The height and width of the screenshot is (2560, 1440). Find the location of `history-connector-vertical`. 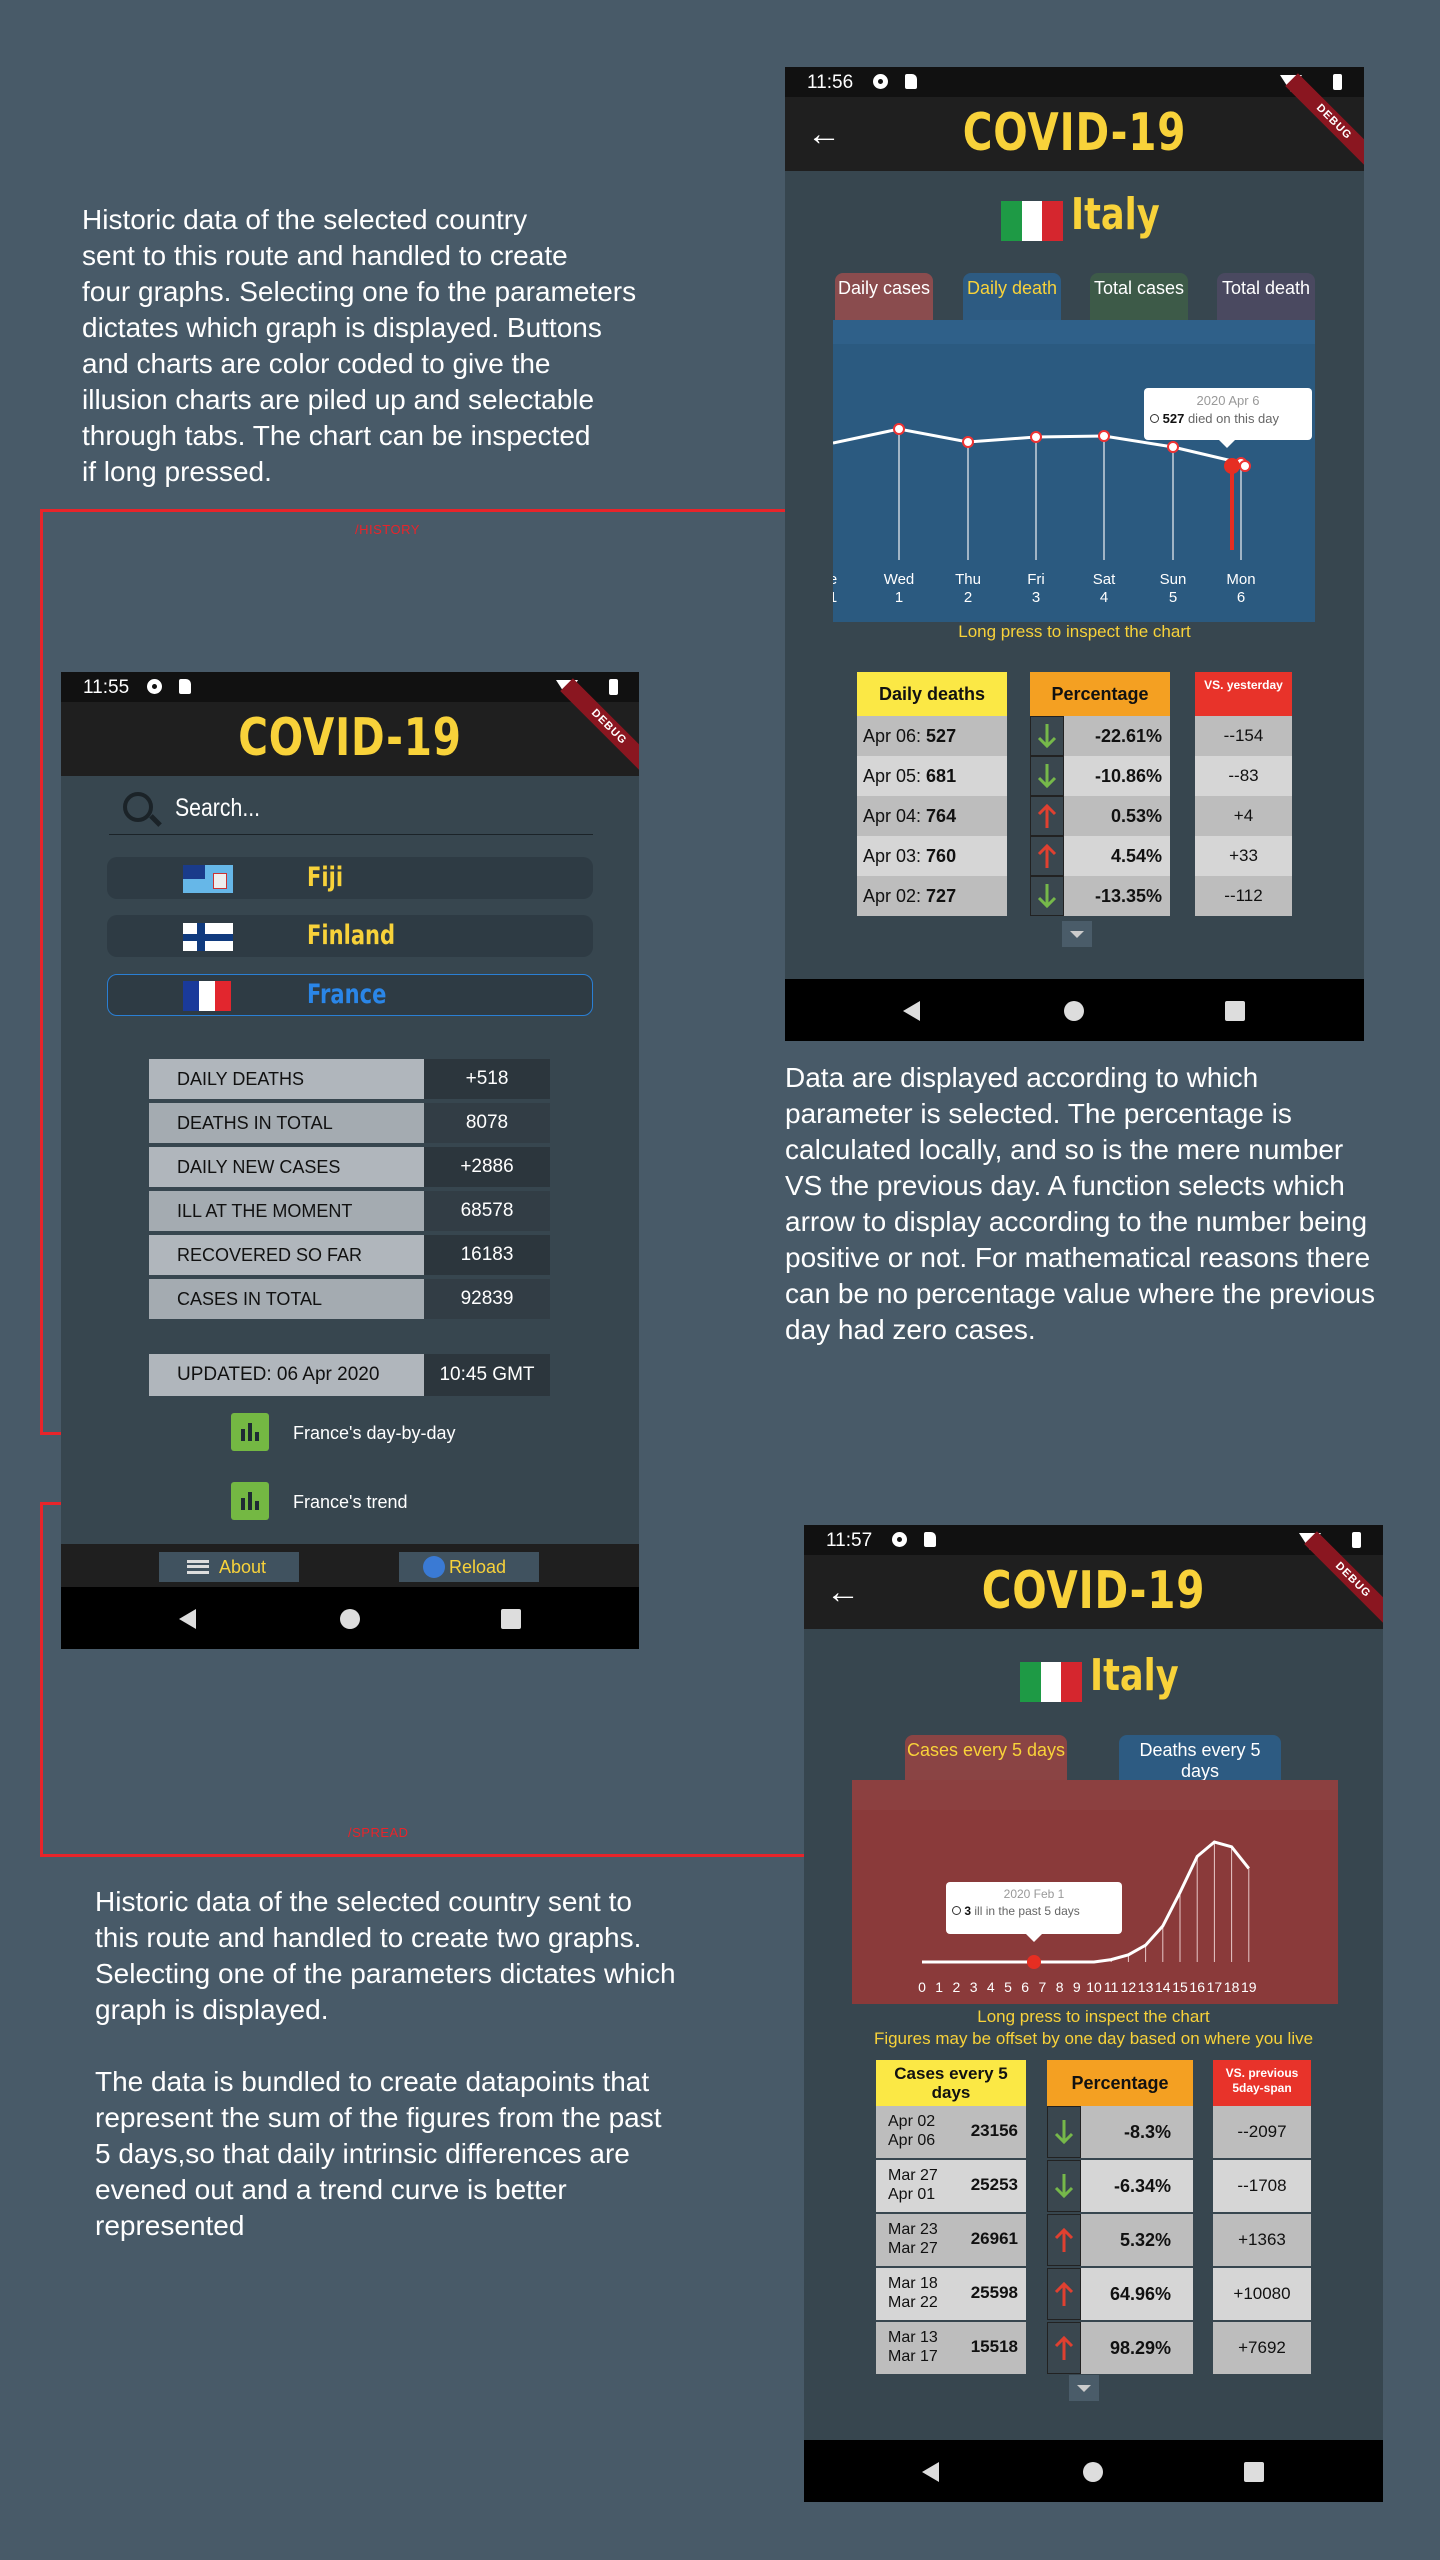

history-connector-vertical is located at coordinates (41, 972).